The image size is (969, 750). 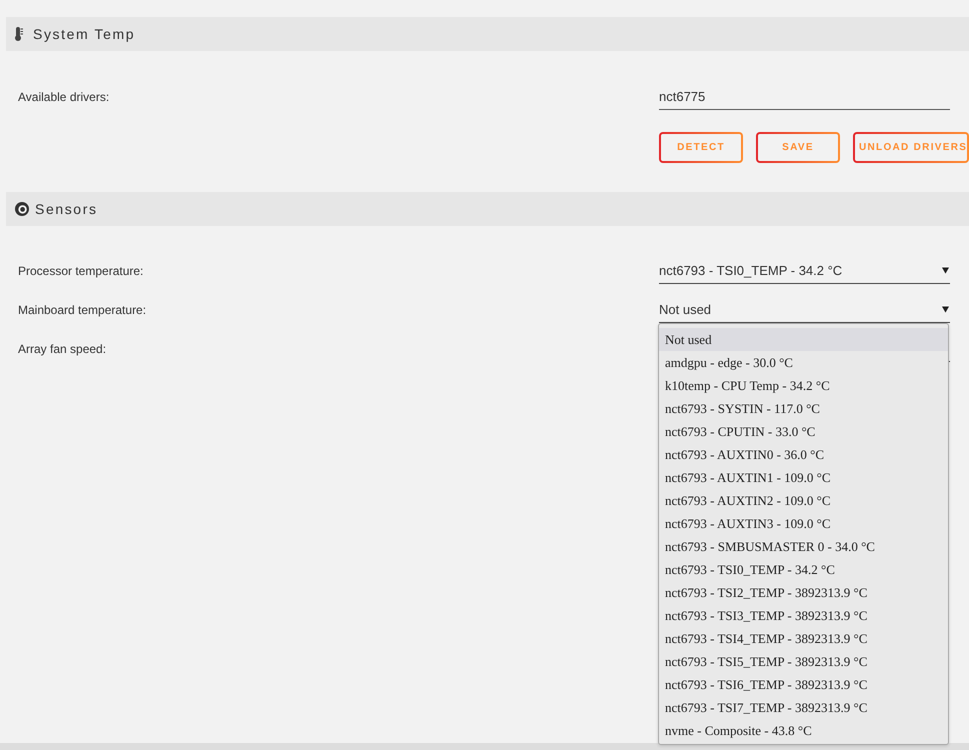 What do you see at coordinates (803, 523) in the screenshot?
I see `dropdown-option: nct6793 - AUXTIN3 - 109.0 °C` at bounding box center [803, 523].